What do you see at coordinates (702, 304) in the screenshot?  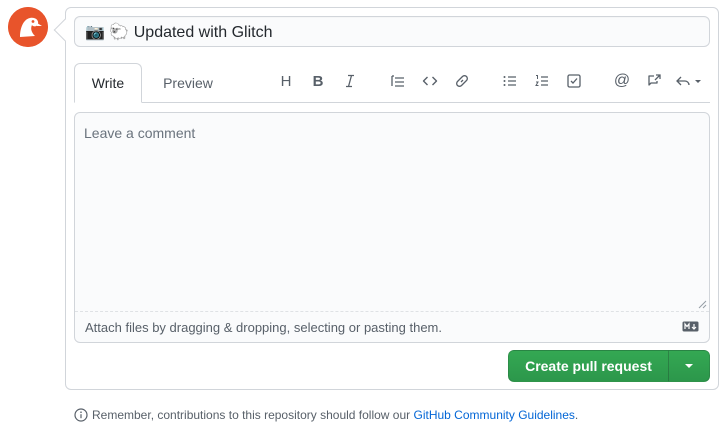 I see `resize-handle-icon` at bounding box center [702, 304].